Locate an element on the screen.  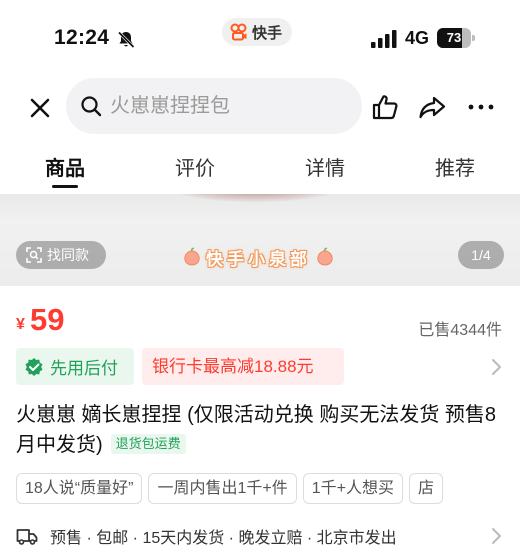
battery-icon: 73 is located at coordinates (456, 38).